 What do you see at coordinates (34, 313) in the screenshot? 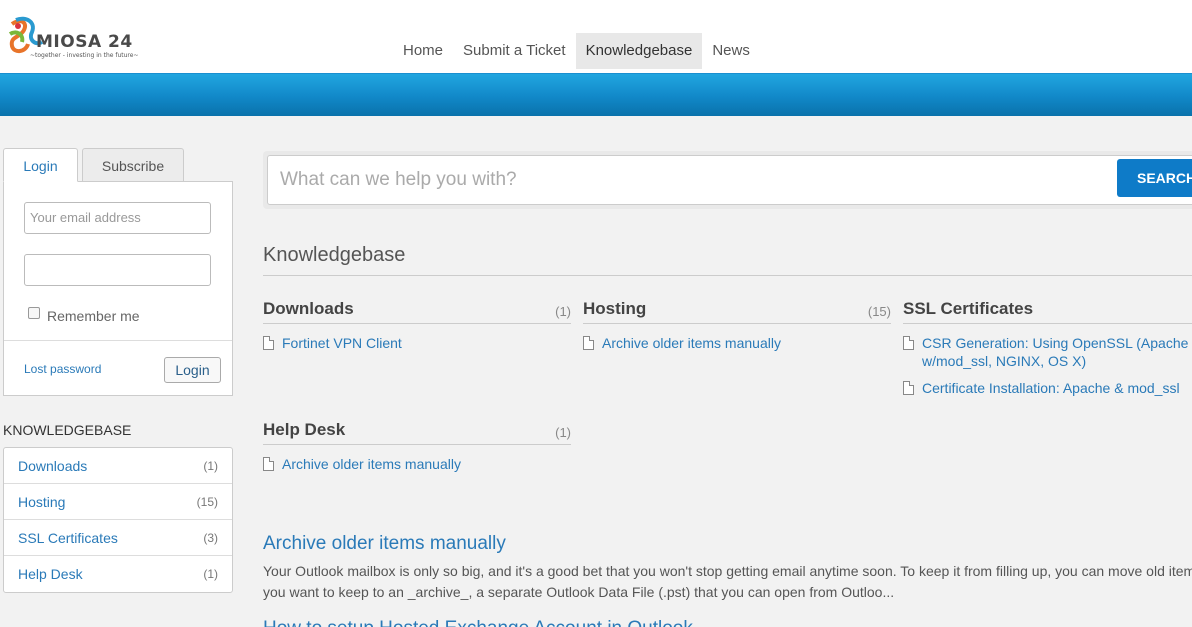
I see `remember-checkbox` at bounding box center [34, 313].